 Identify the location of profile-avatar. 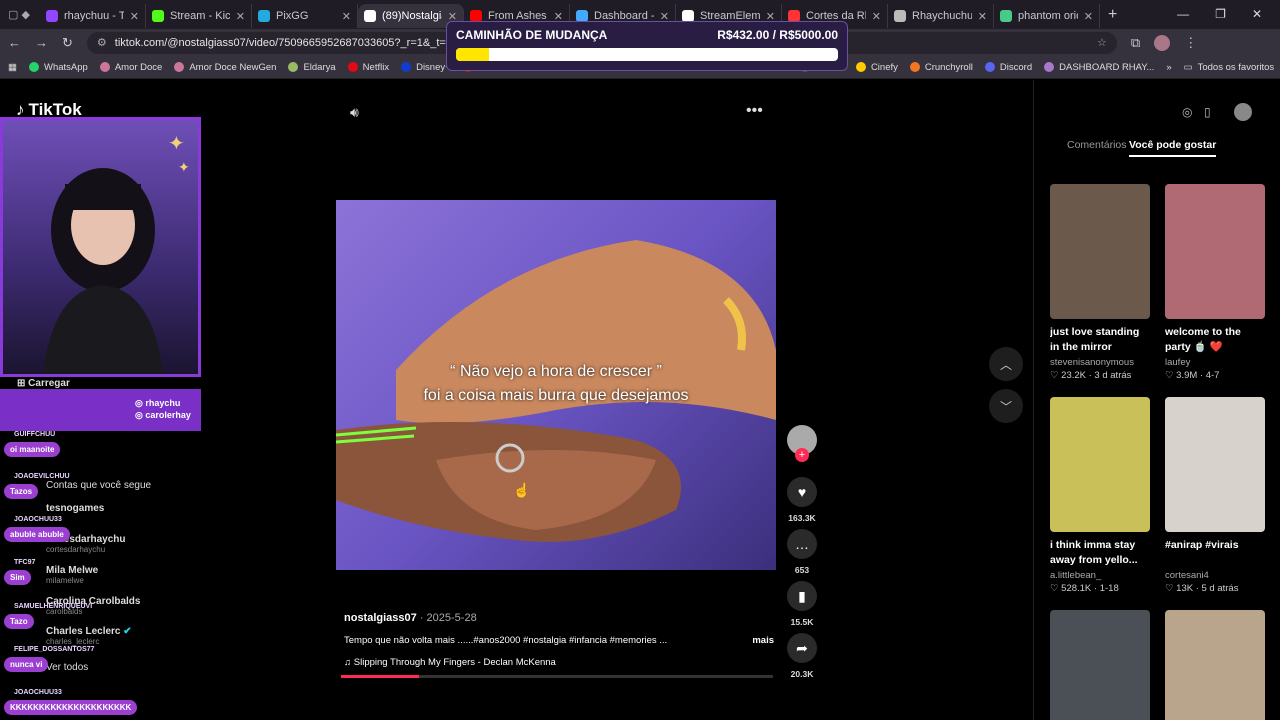
(1162, 42).